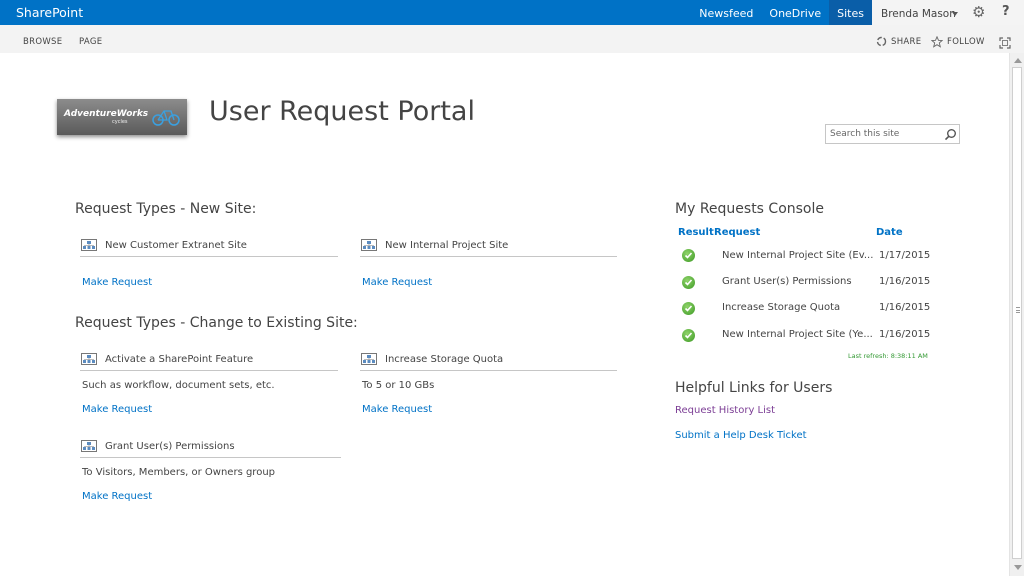 Image resolution: width=1024 pixels, height=576 pixels. I want to click on scroll-down-icon, so click(1018, 567).